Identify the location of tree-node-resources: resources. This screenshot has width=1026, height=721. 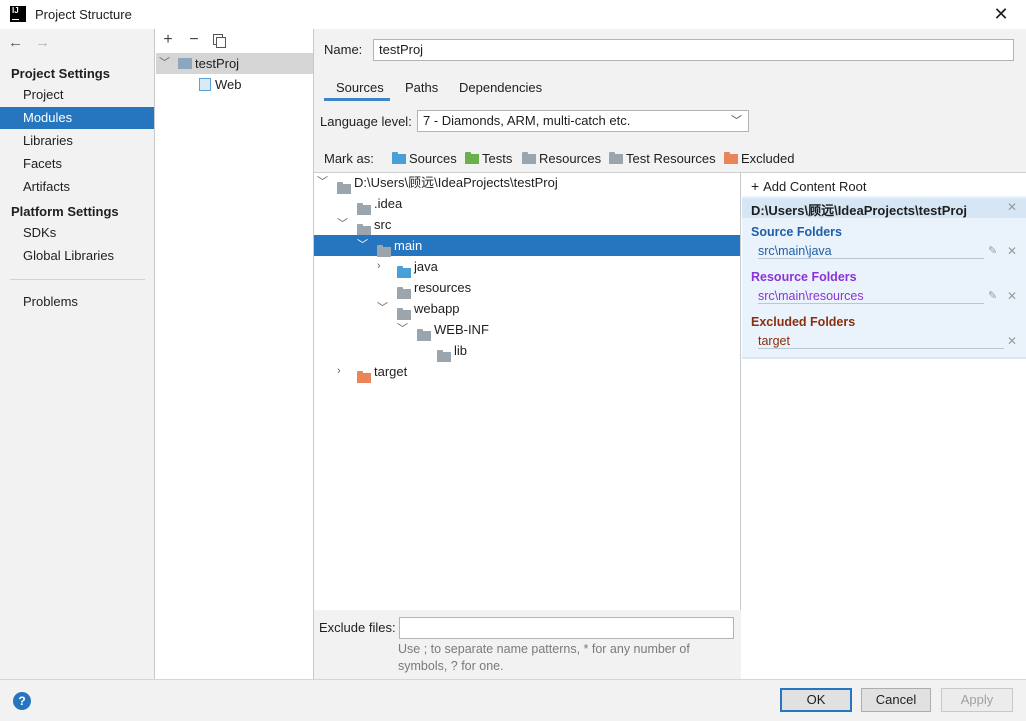
(527, 288).